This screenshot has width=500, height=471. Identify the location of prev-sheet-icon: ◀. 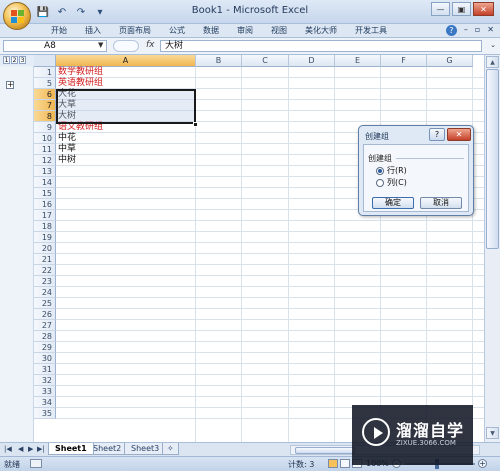
(20, 449).